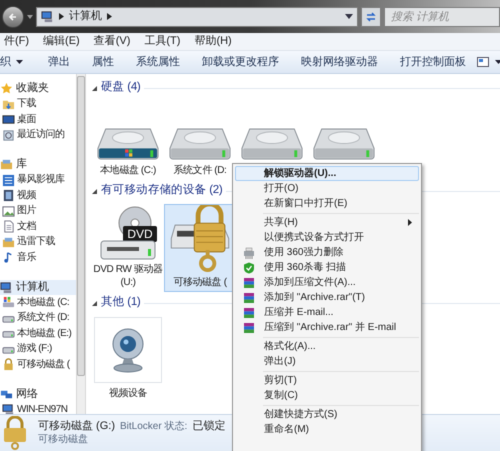  Describe the element at coordinates (38, 211) in the screenshot. I see `nav-item: 图片` at that location.